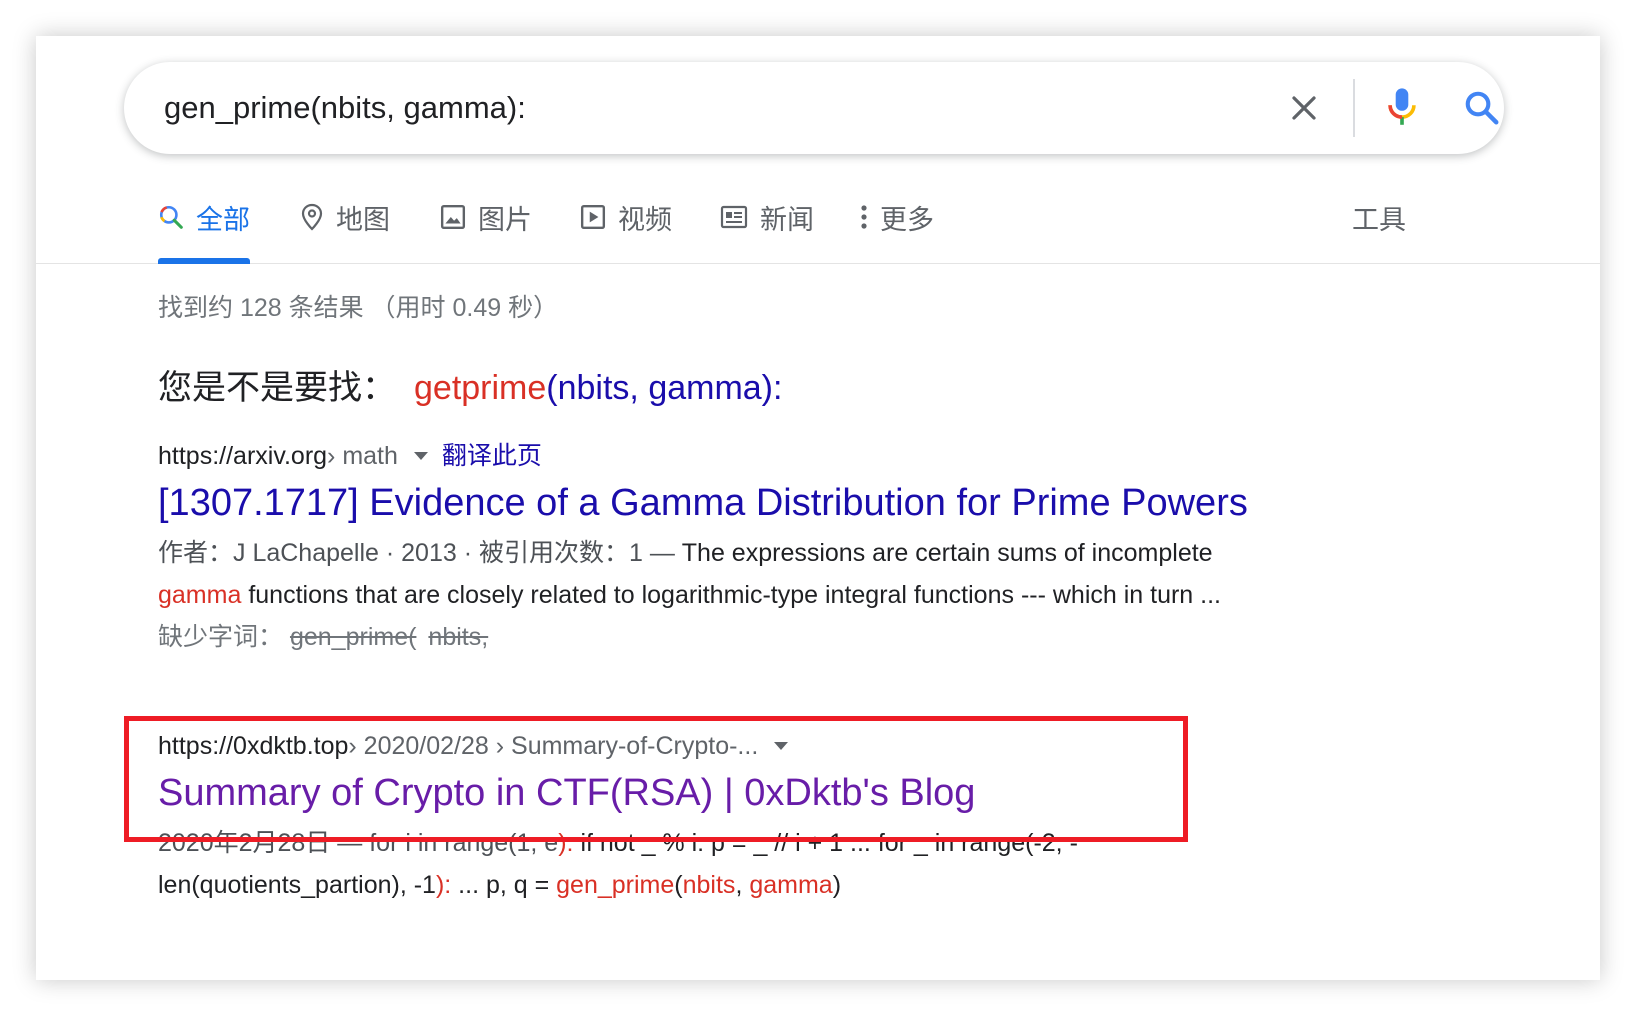  Describe the element at coordinates (277, 388) in the screenshot. I see `did-you-mean-label: 您是不是要找：` at that location.